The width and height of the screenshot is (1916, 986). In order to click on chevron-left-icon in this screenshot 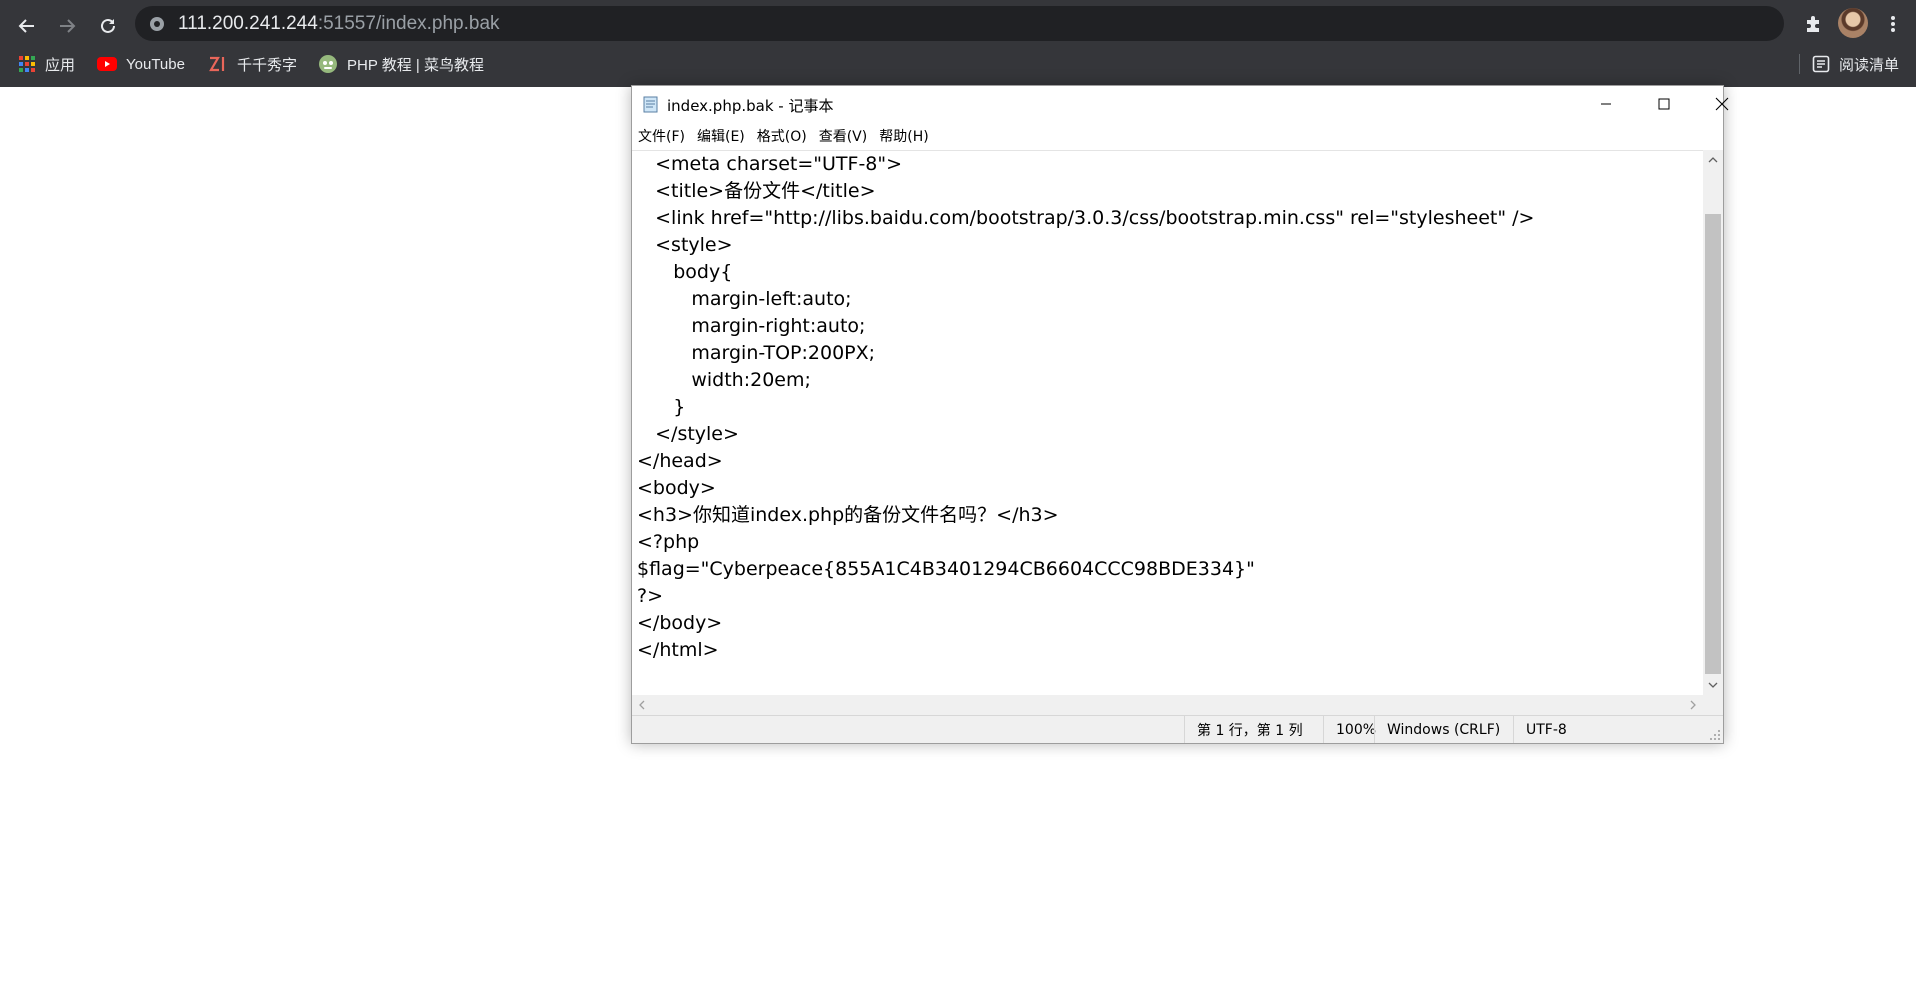, I will do `click(642, 705)`.